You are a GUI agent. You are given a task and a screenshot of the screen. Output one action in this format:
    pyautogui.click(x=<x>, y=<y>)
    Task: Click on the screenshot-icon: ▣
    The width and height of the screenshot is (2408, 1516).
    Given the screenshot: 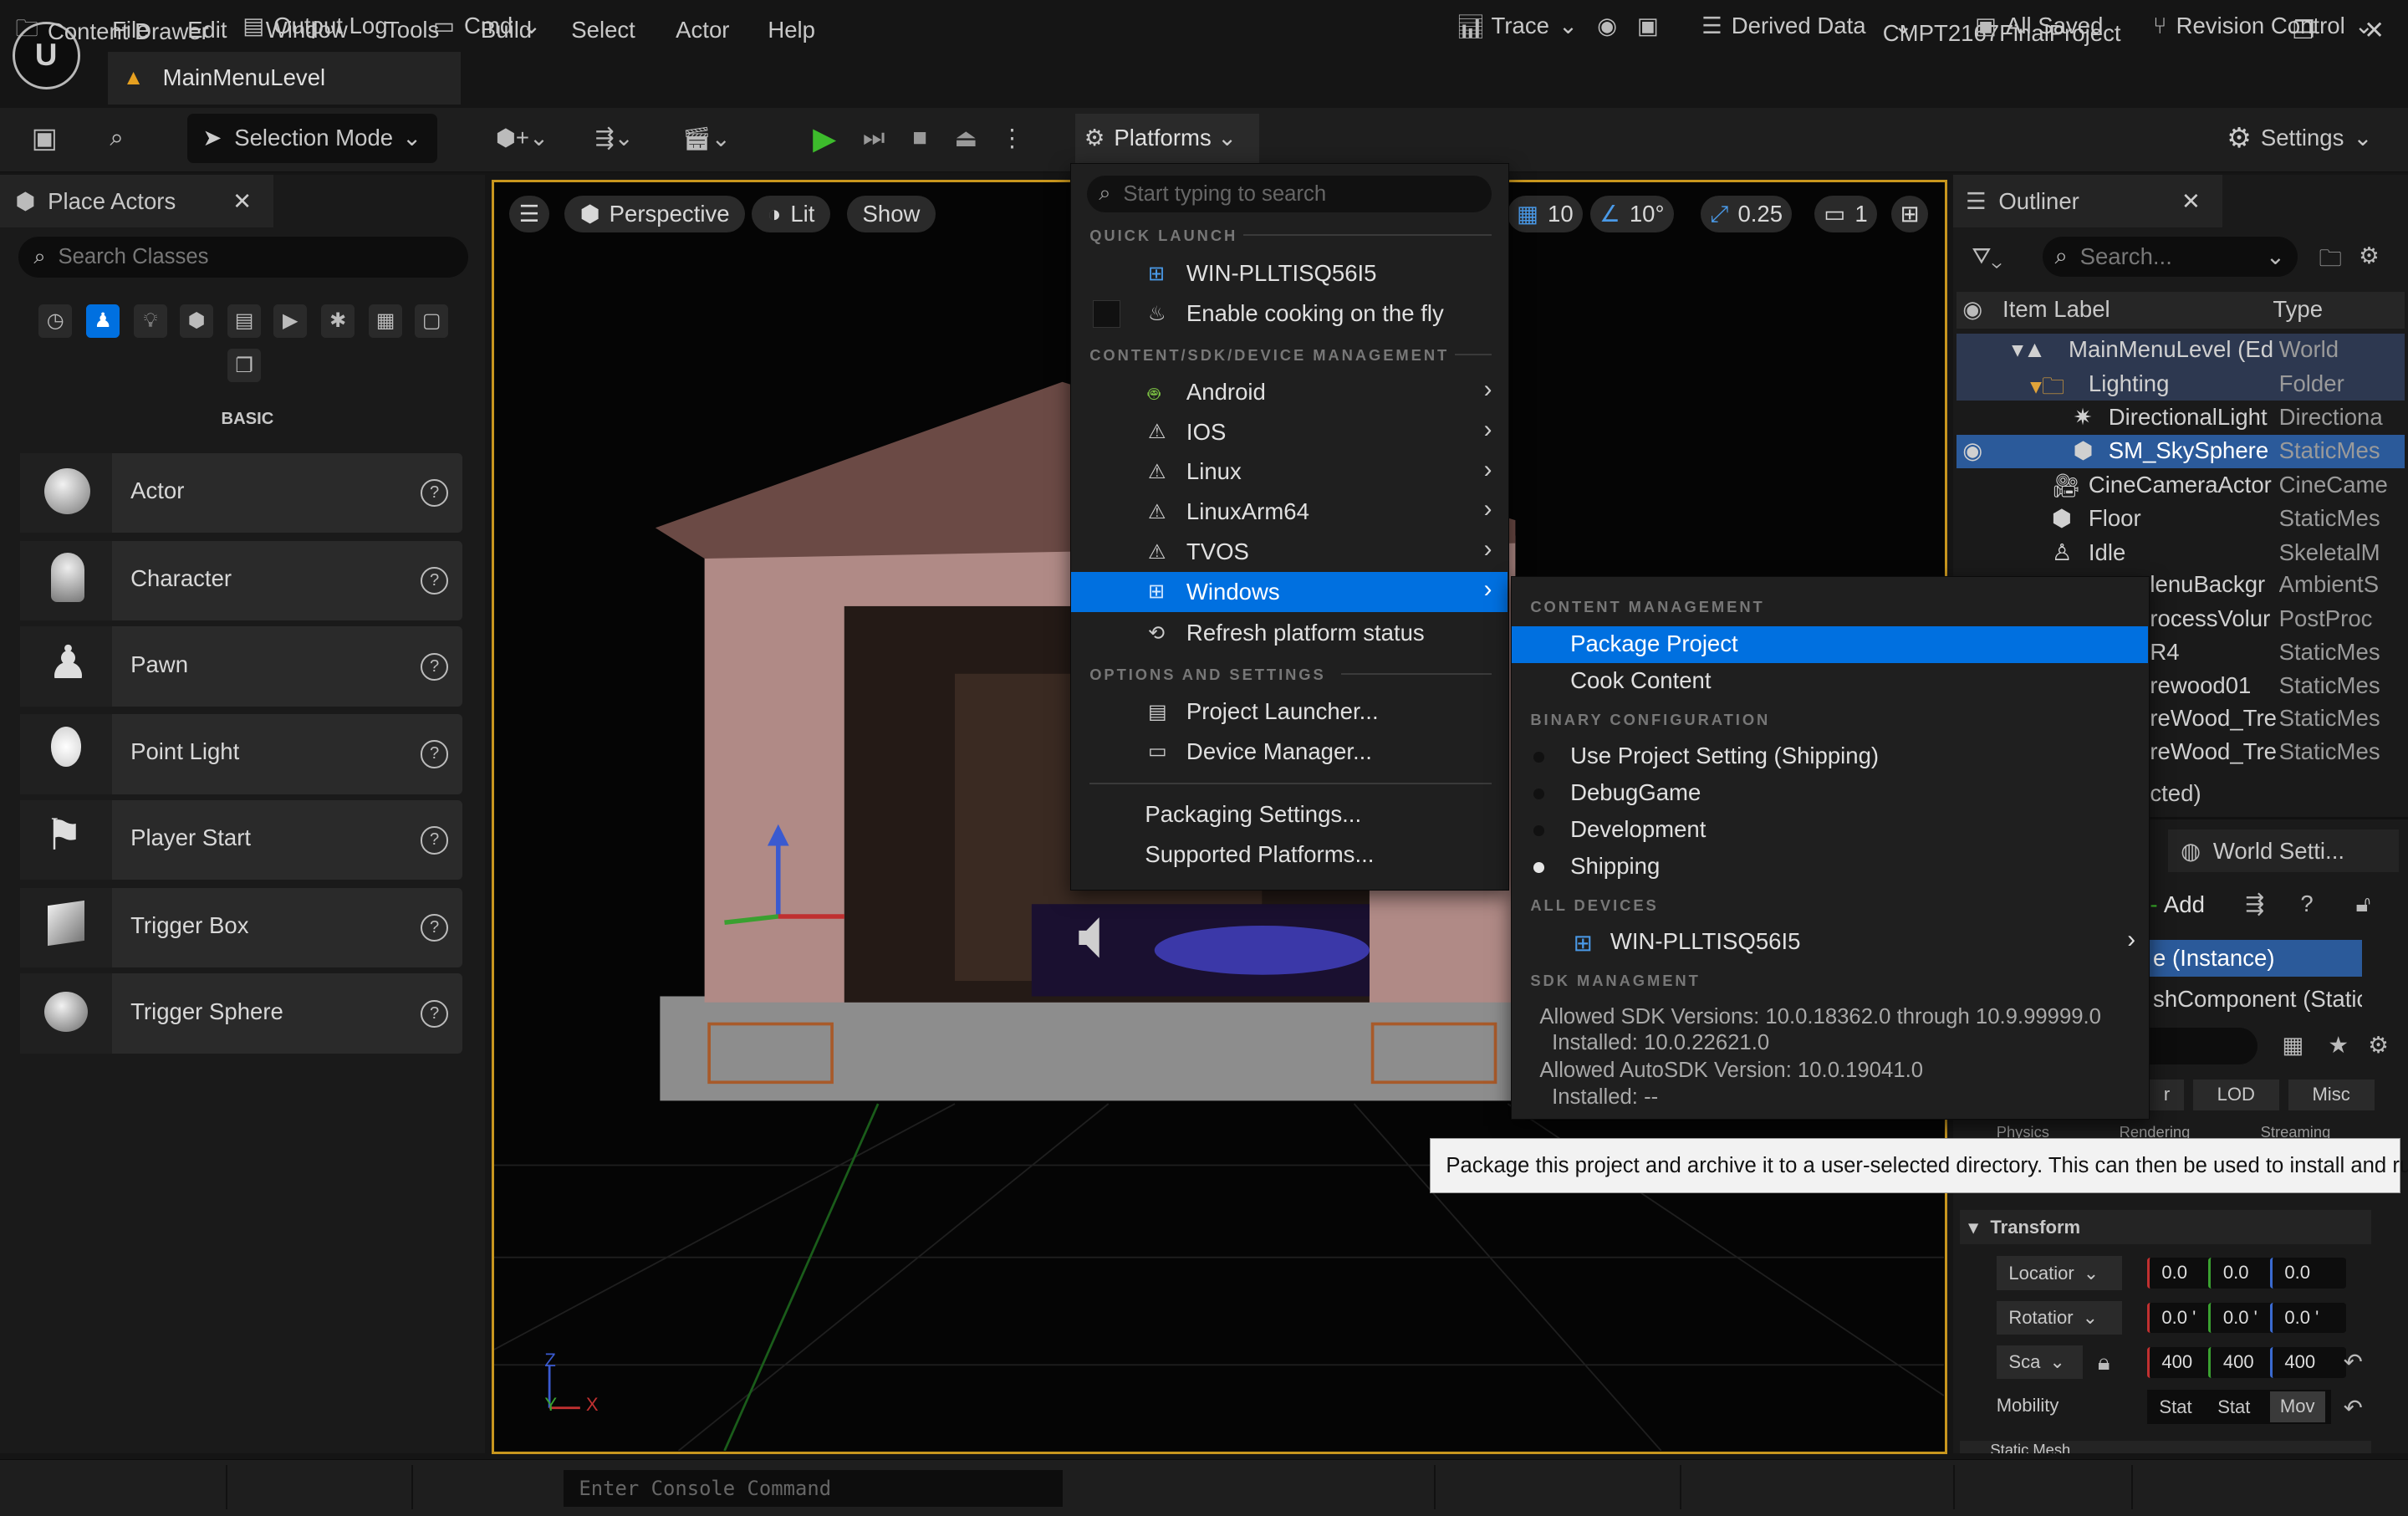 What is the action you would take?
    pyautogui.click(x=1648, y=26)
    